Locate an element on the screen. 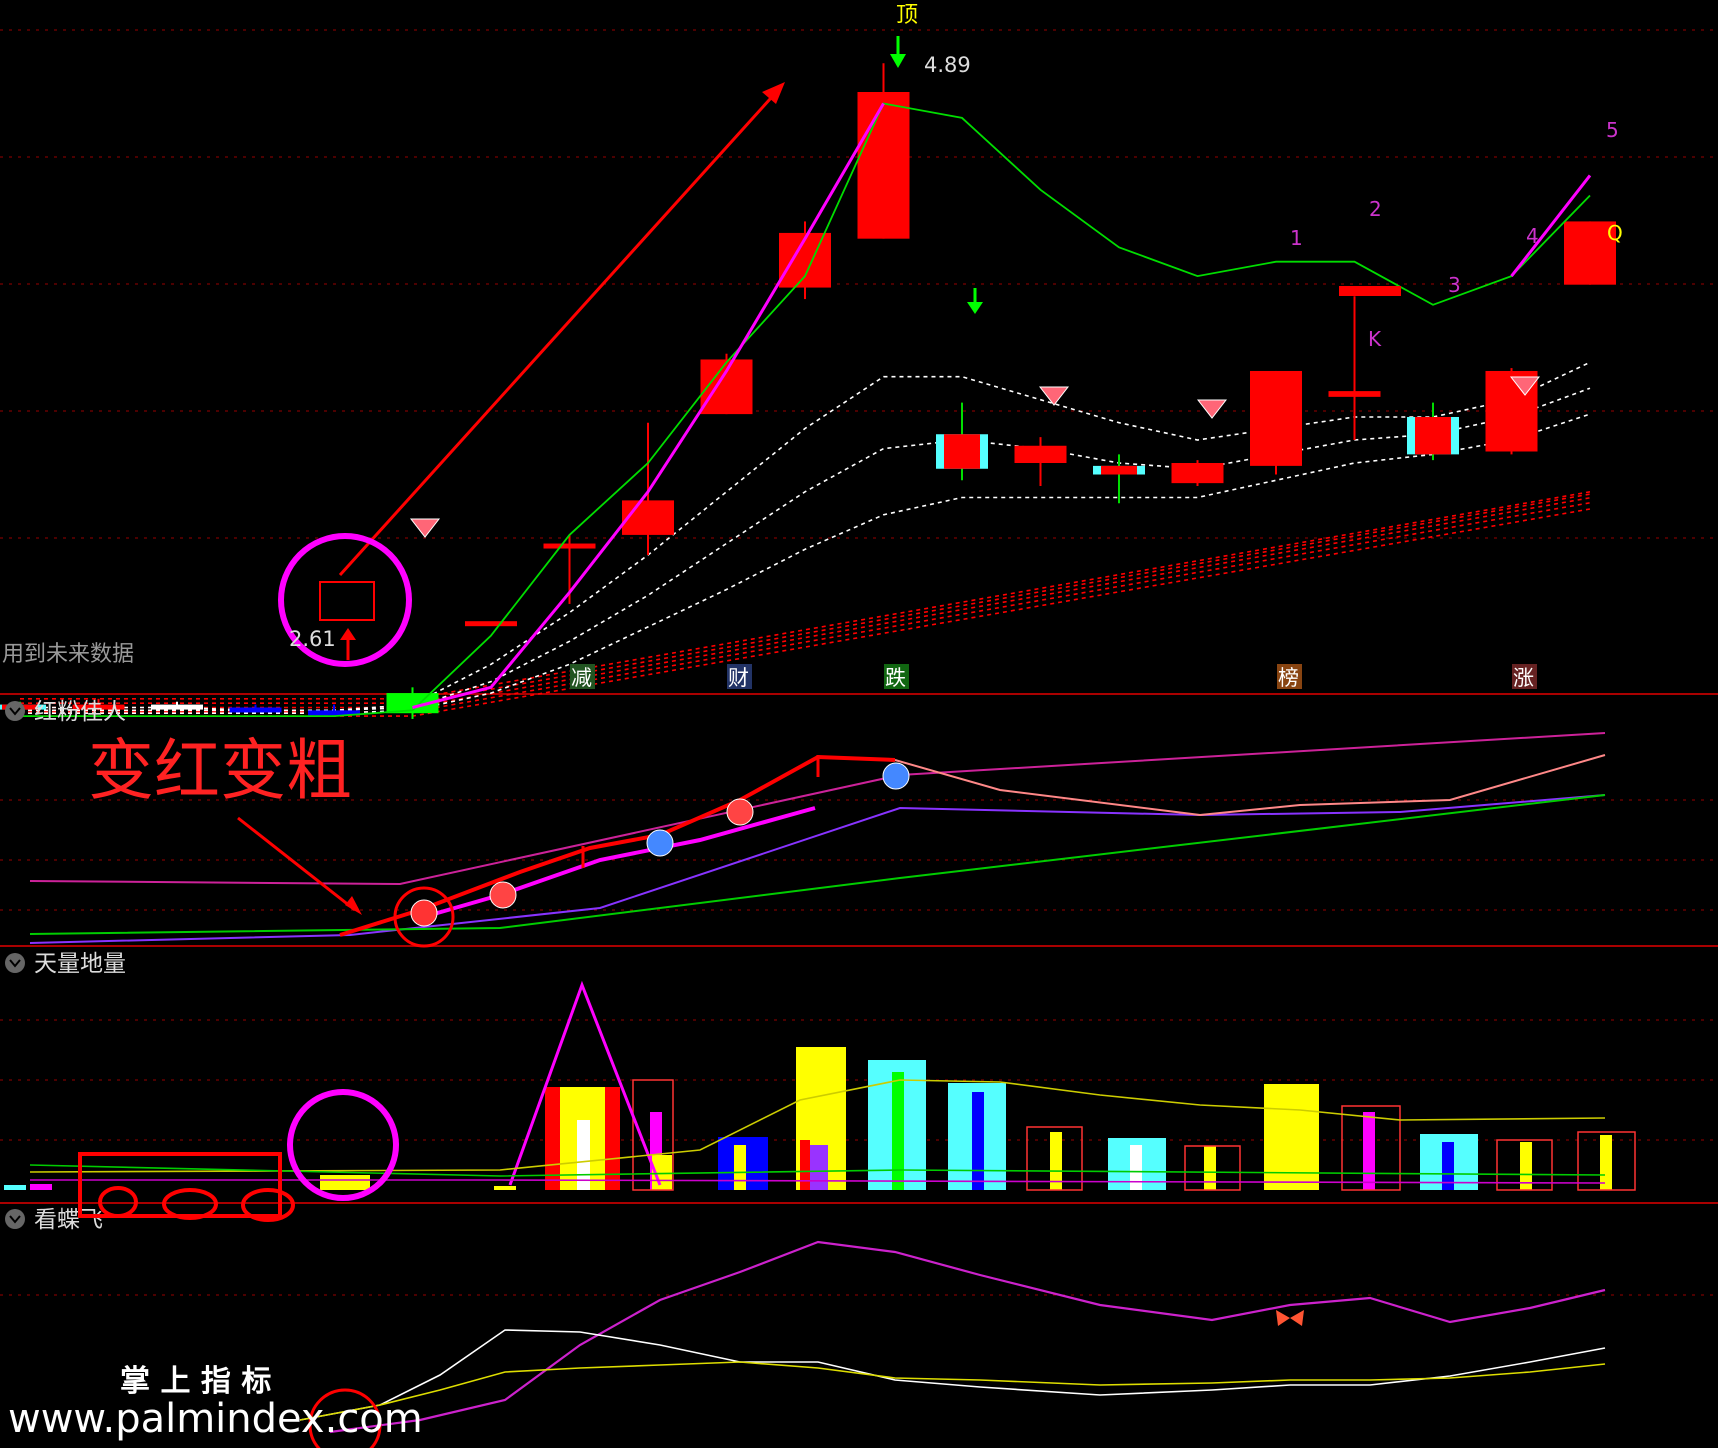  annotation-arrow-line is located at coordinates (296, 864).